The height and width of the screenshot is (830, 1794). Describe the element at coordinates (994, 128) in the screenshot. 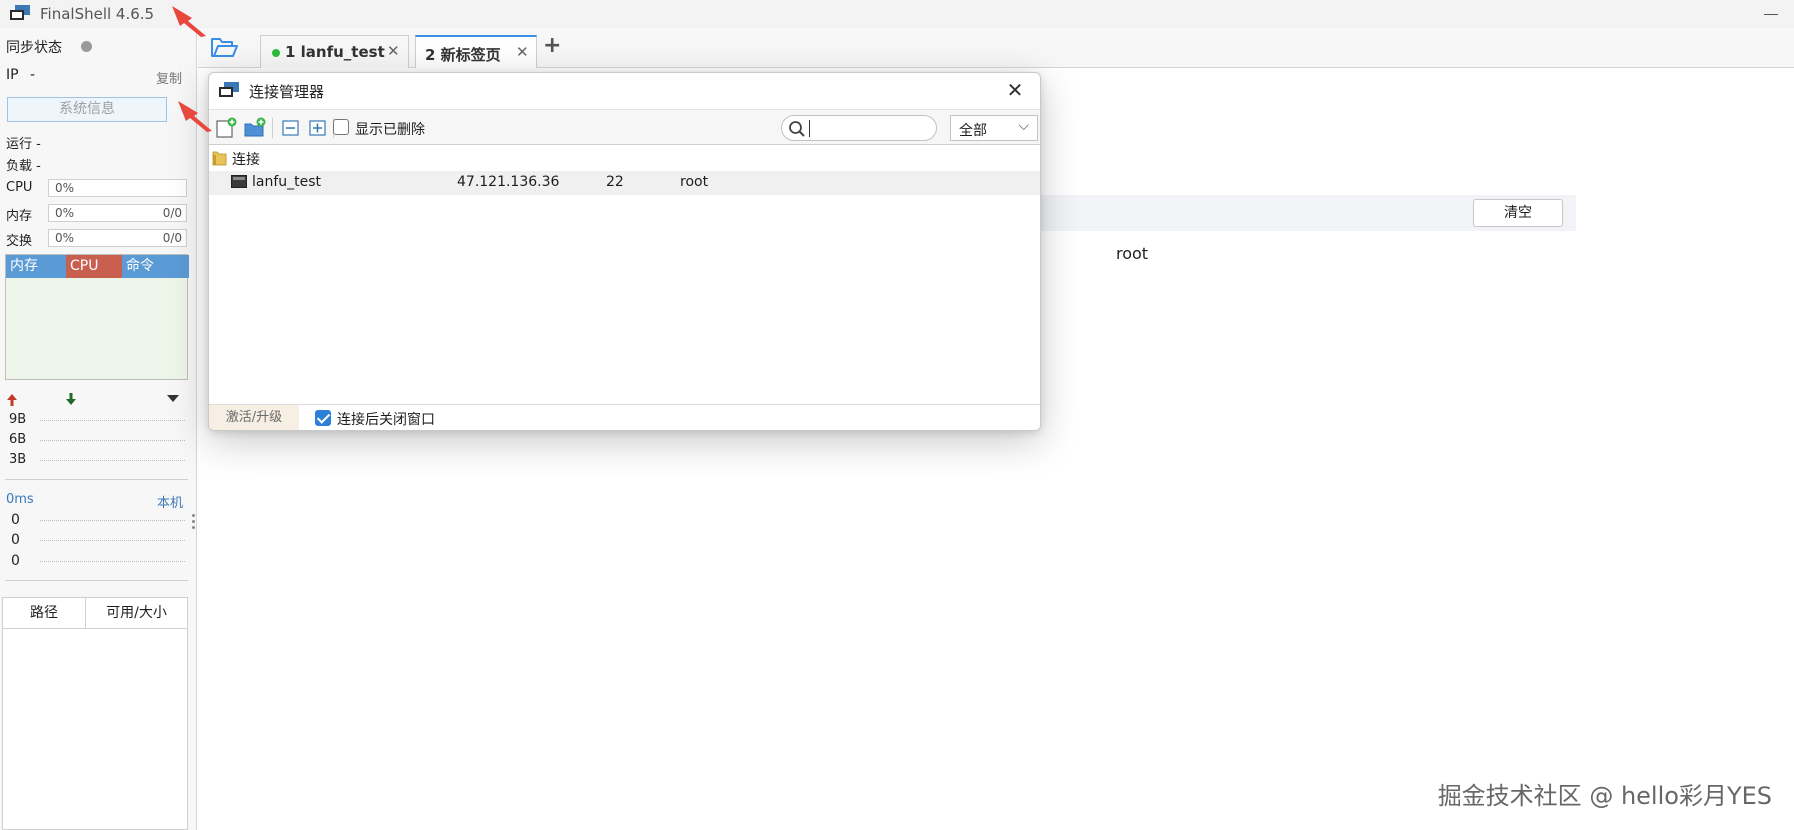

I see `filter-select: 全部 ⌵` at that location.